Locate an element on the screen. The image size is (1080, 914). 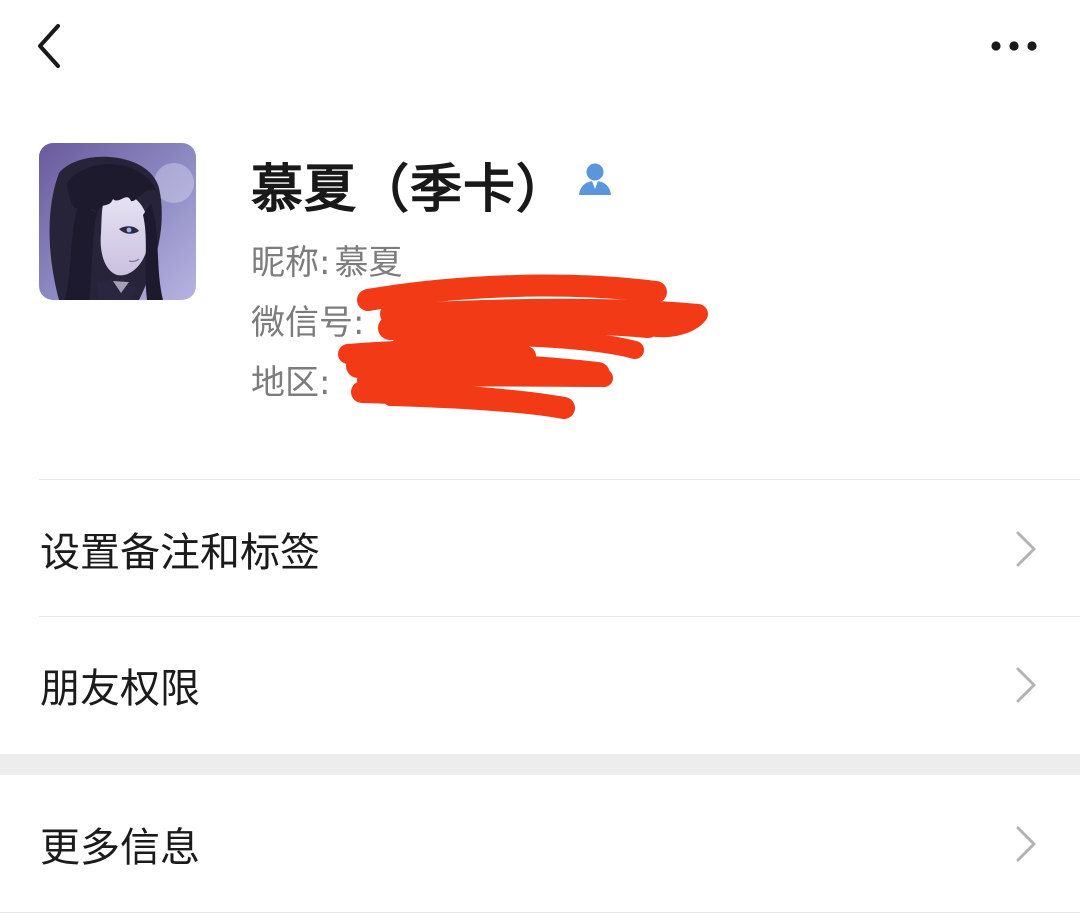
back-button is located at coordinates (52, 46).